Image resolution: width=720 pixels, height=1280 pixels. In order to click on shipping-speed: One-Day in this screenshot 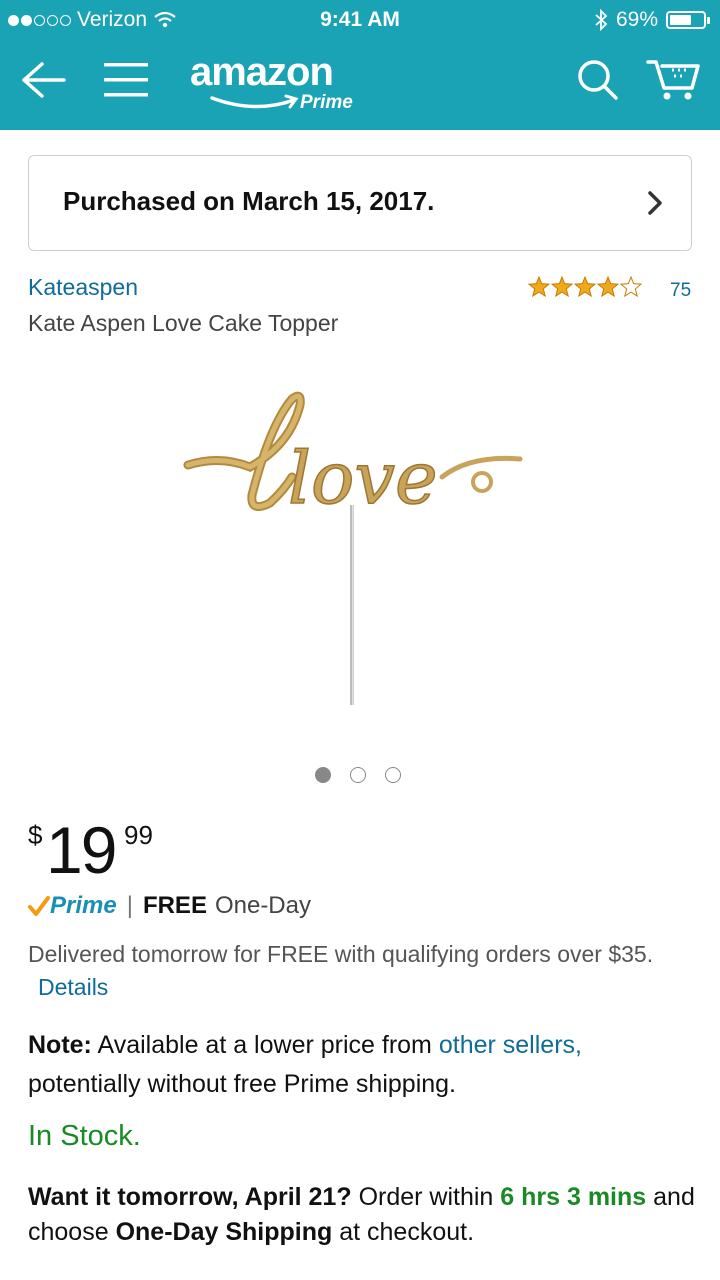, I will do `click(262, 905)`.